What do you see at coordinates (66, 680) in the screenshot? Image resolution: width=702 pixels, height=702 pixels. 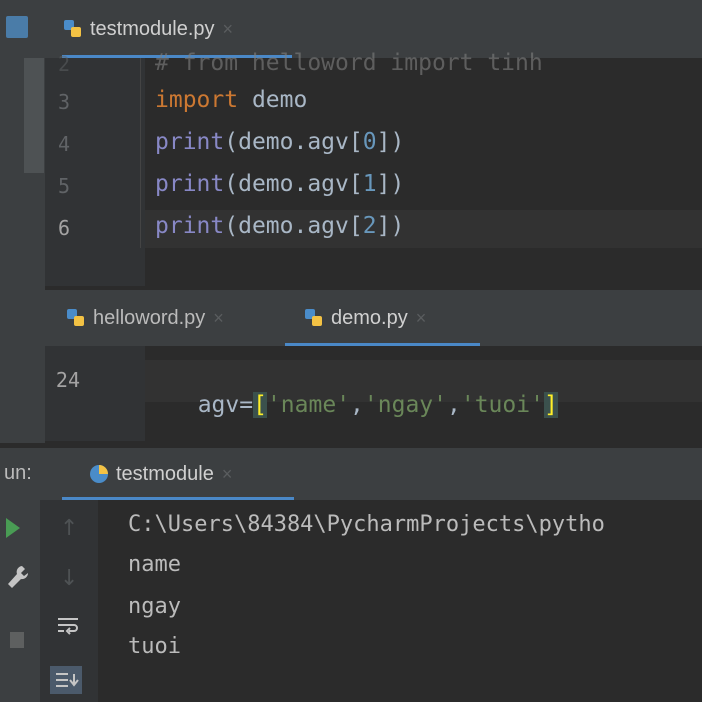 I see `scroll-to-end-icon` at bounding box center [66, 680].